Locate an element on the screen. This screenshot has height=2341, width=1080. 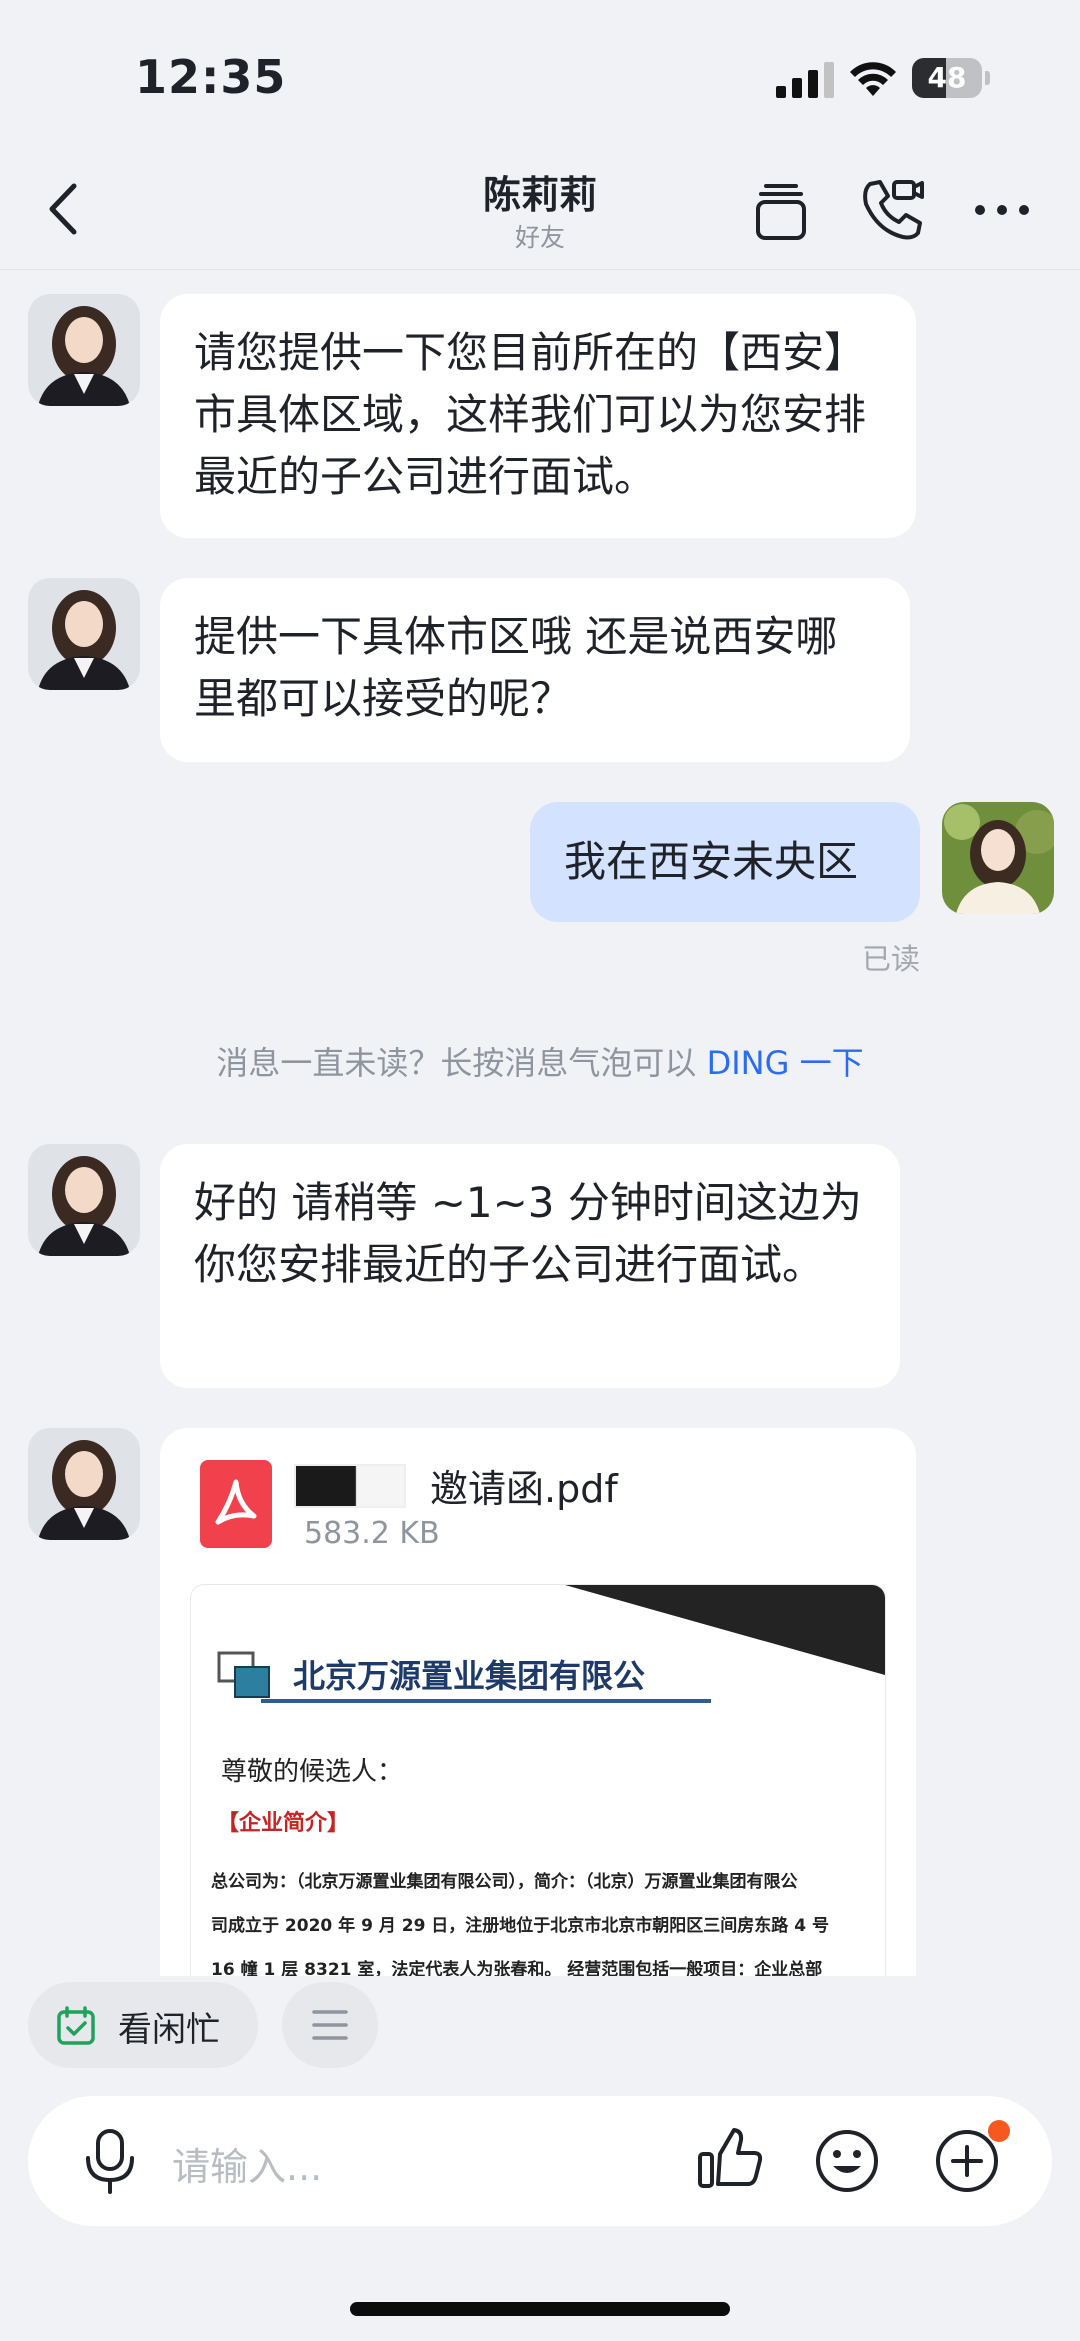
thumbs-up-icon is located at coordinates (730, 2159).